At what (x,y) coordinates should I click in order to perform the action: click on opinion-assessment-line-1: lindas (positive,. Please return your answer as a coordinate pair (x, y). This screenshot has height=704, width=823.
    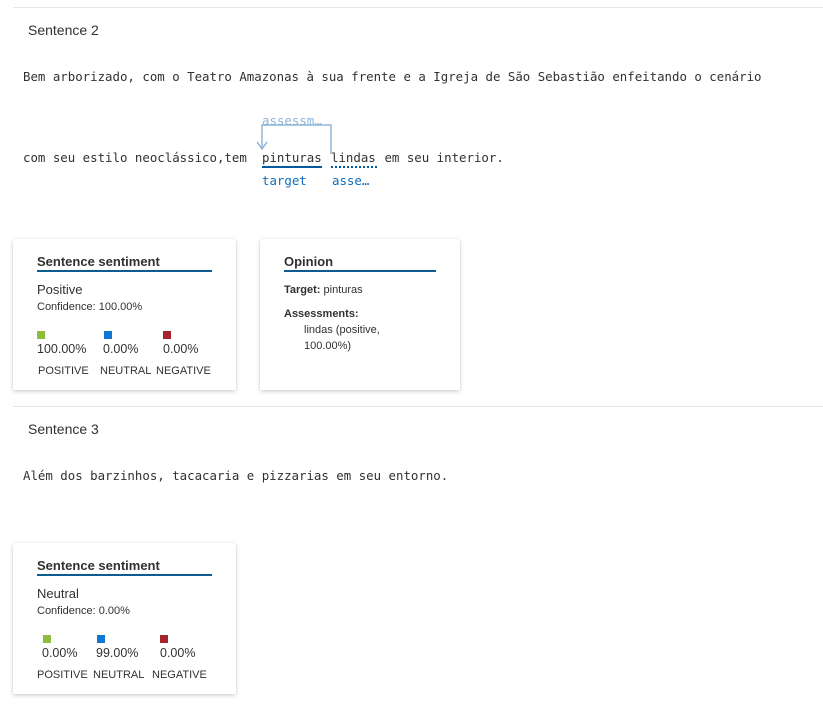
    Looking at the image, I should click on (342, 330).